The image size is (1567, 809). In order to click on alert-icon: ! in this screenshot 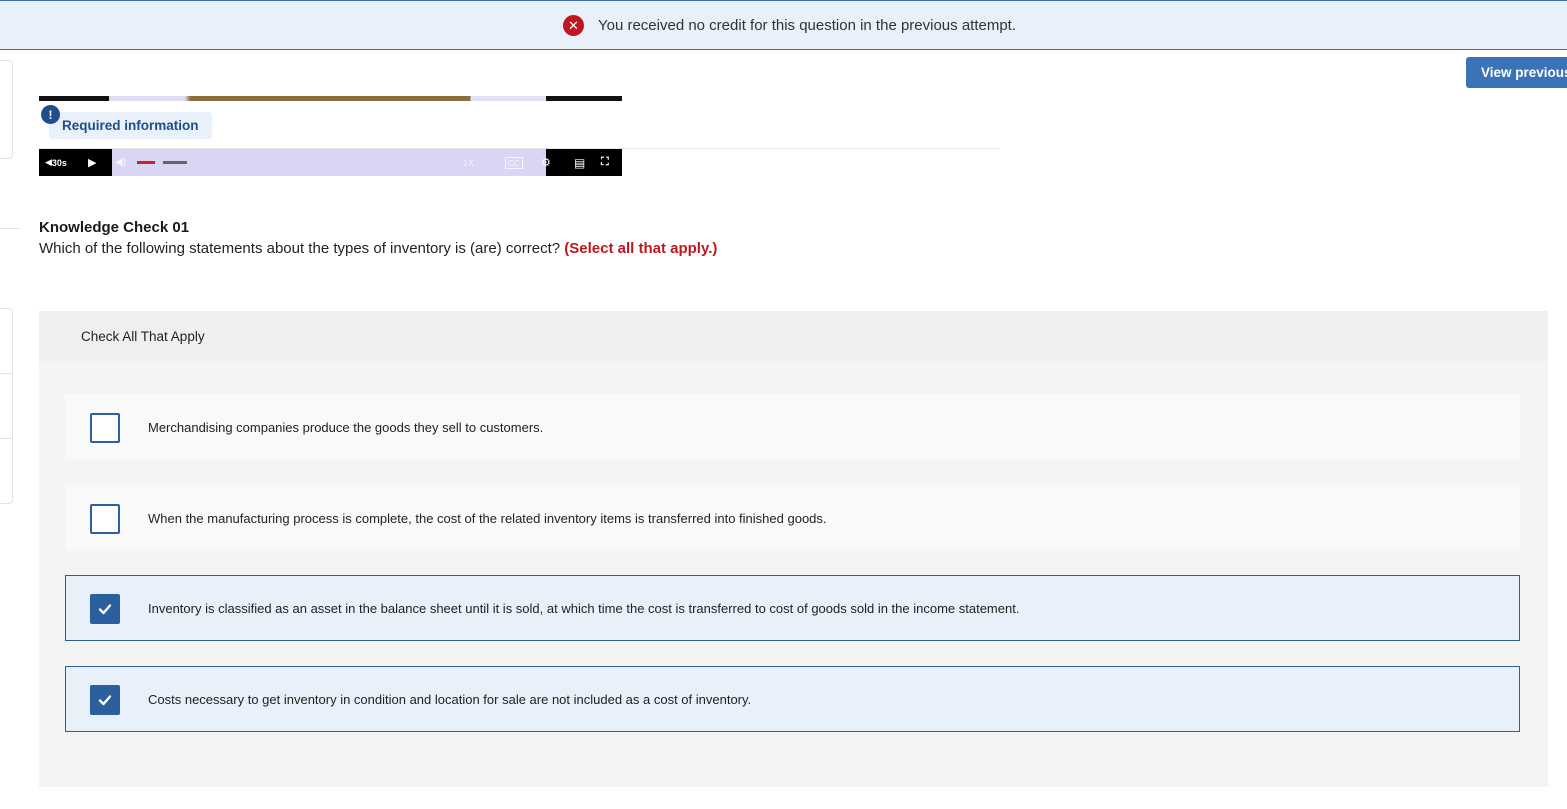, I will do `click(50, 114)`.